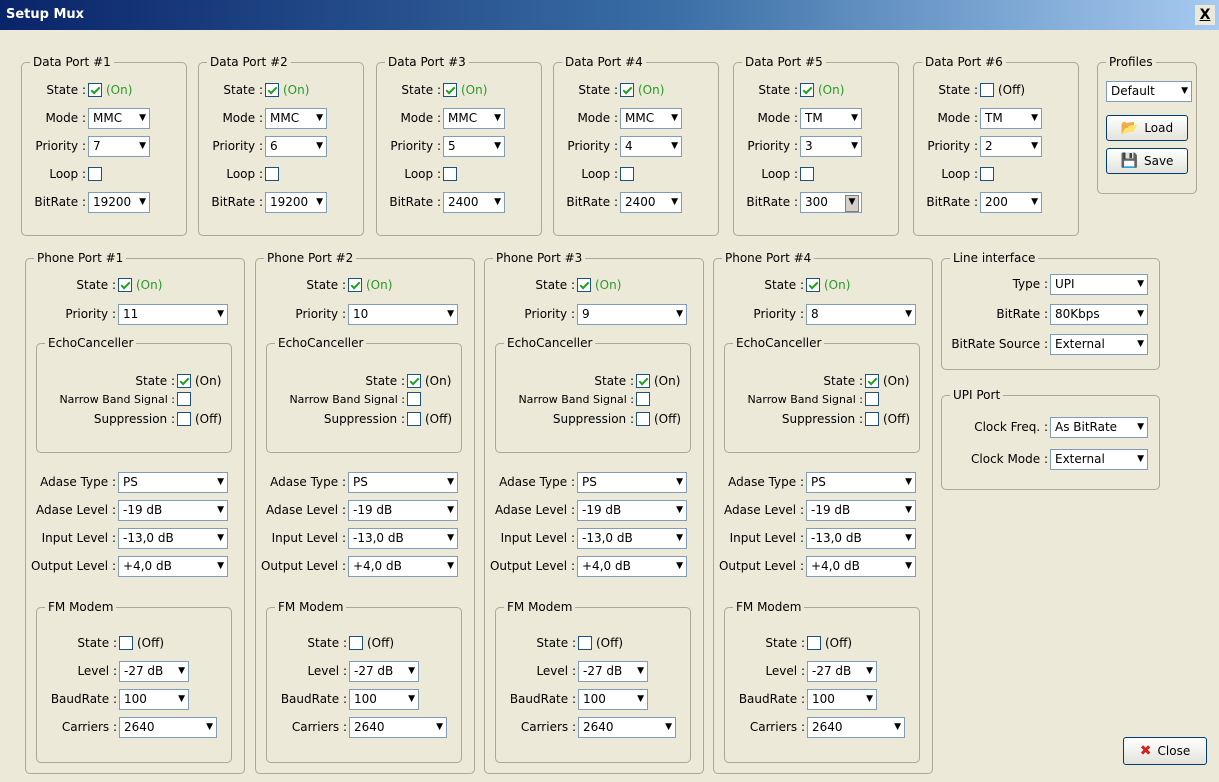  What do you see at coordinates (1099, 344) in the screenshot?
I see `bitrate-source-select: External` at bounding box center [1099, 344].